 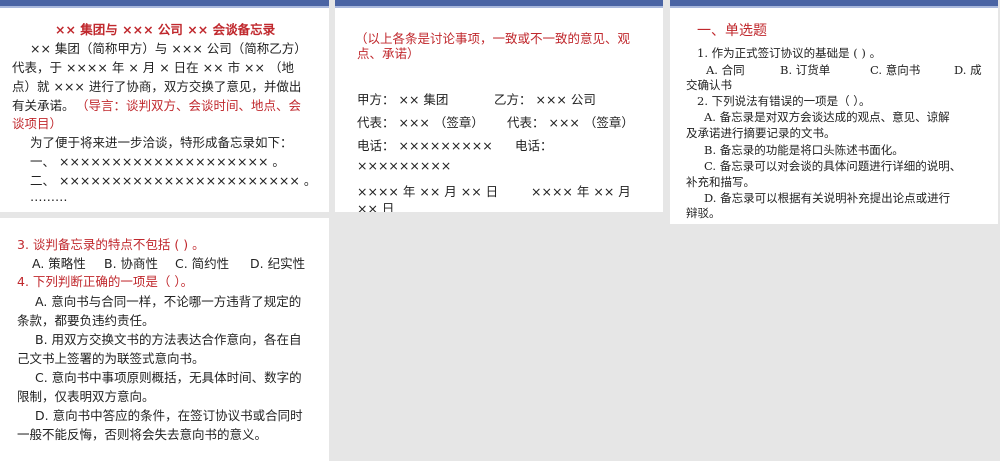 I want to click on text-line: ×××××××××, so click(x=404, y=165).